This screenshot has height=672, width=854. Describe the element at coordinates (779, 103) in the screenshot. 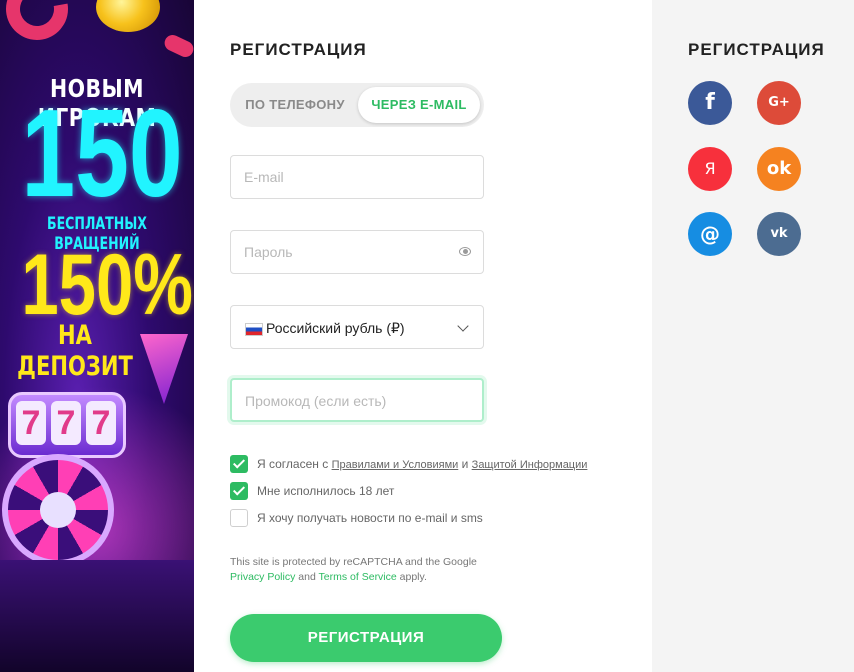

I see `google-plus-icon: G+` at that location.